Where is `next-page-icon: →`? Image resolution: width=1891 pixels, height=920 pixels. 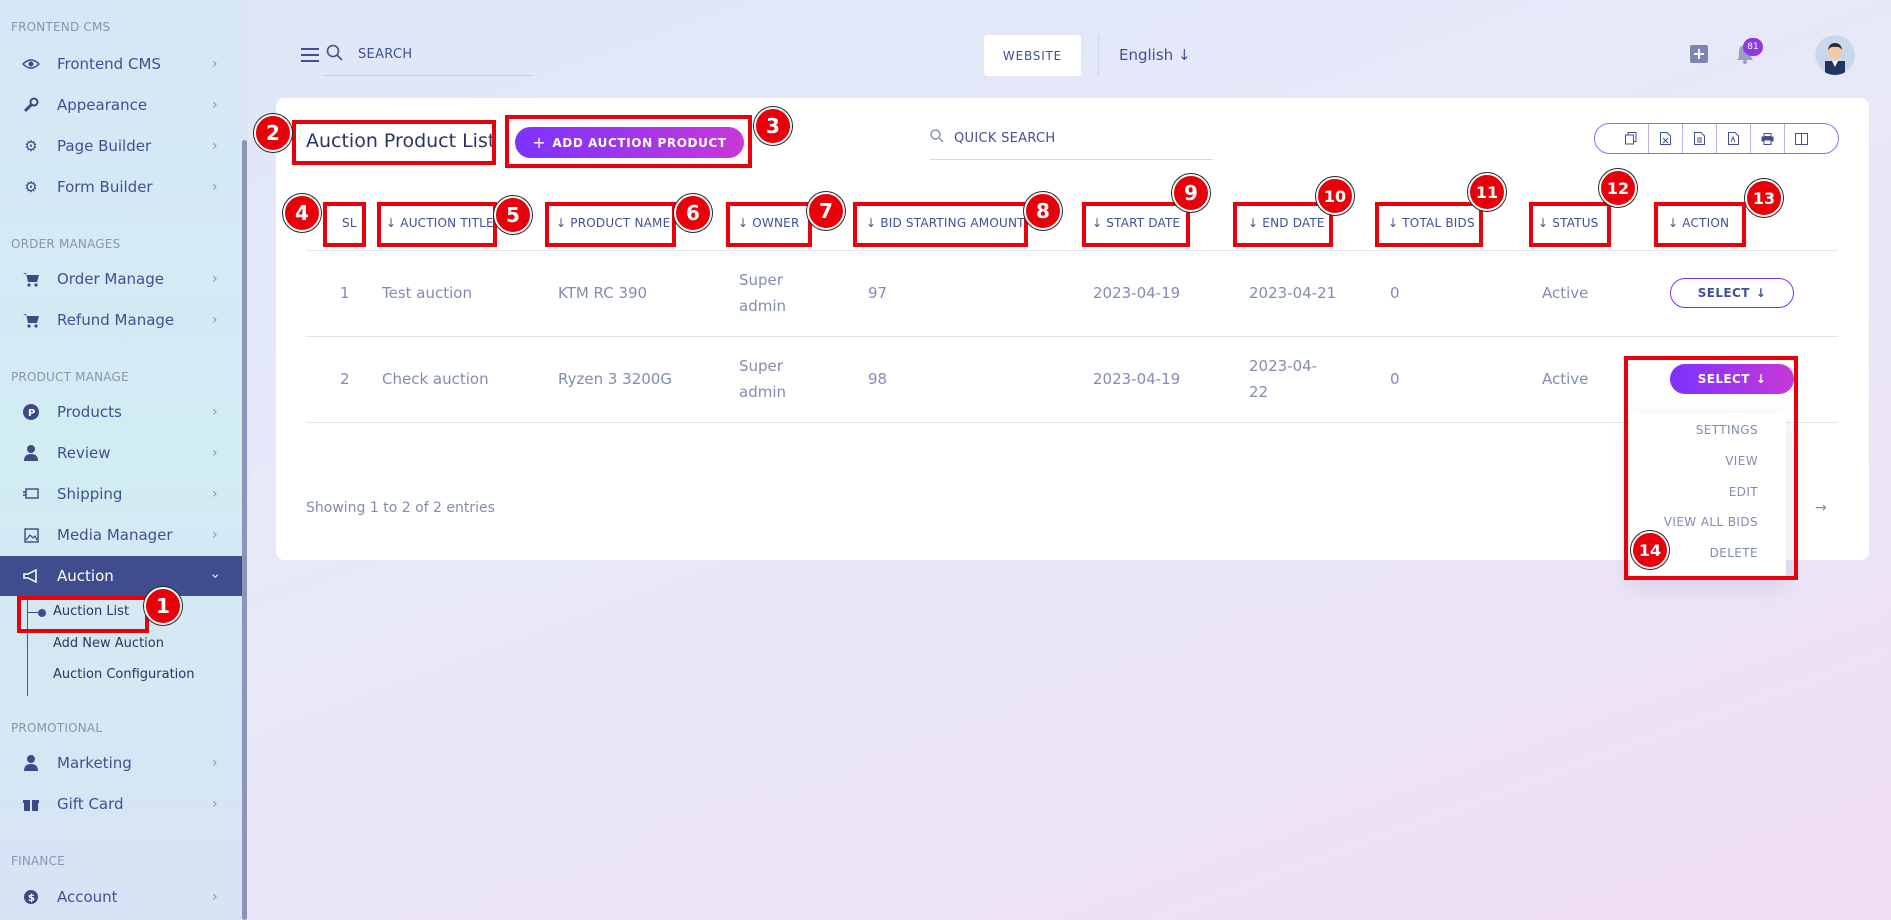
next-page-icon: → is located at coordinates (1821, 508).